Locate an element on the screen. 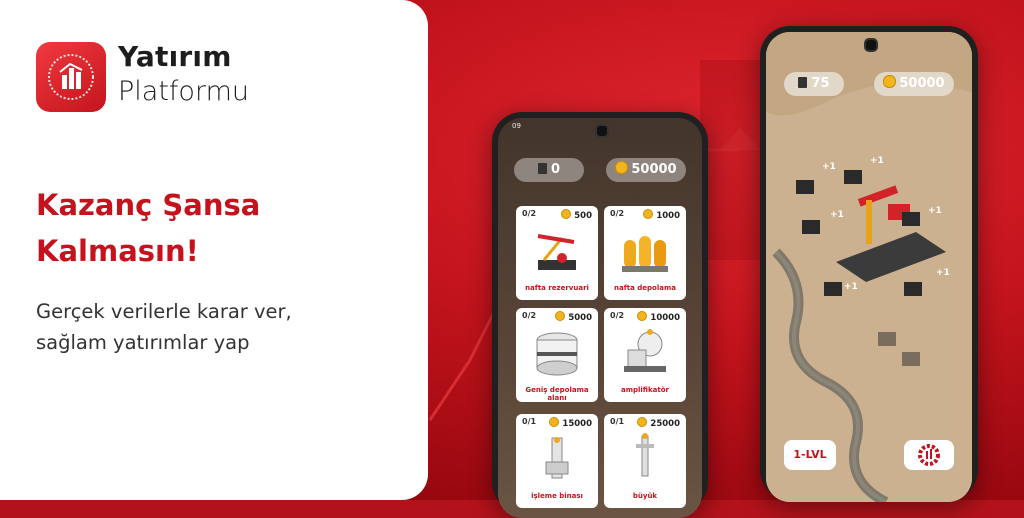 The height and width of the screenshot is (518, 1024). processing-building-icon is located at coordinates (557, 458).